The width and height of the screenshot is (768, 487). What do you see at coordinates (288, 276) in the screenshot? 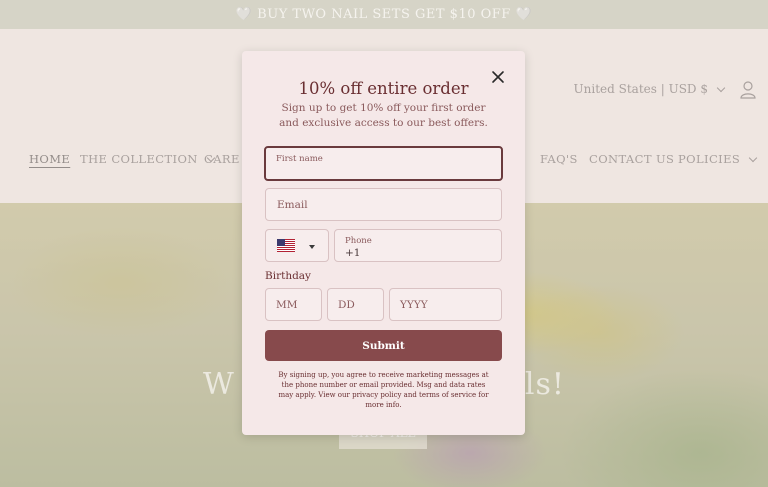
I see `birthday-label: Birthday` at bounding box center [288, 276].